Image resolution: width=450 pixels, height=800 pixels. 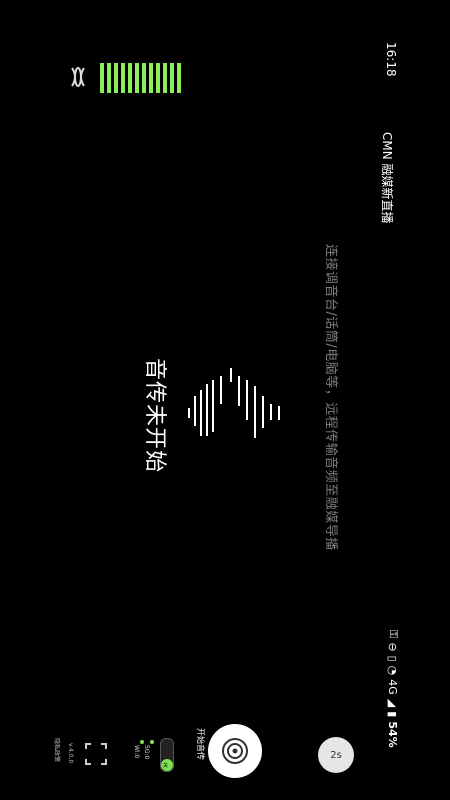 What do you see at coordinates (387, 178) in the screenshot?
I see `app-title: CMN 融媒新直播` at bounding box center [387, 178].